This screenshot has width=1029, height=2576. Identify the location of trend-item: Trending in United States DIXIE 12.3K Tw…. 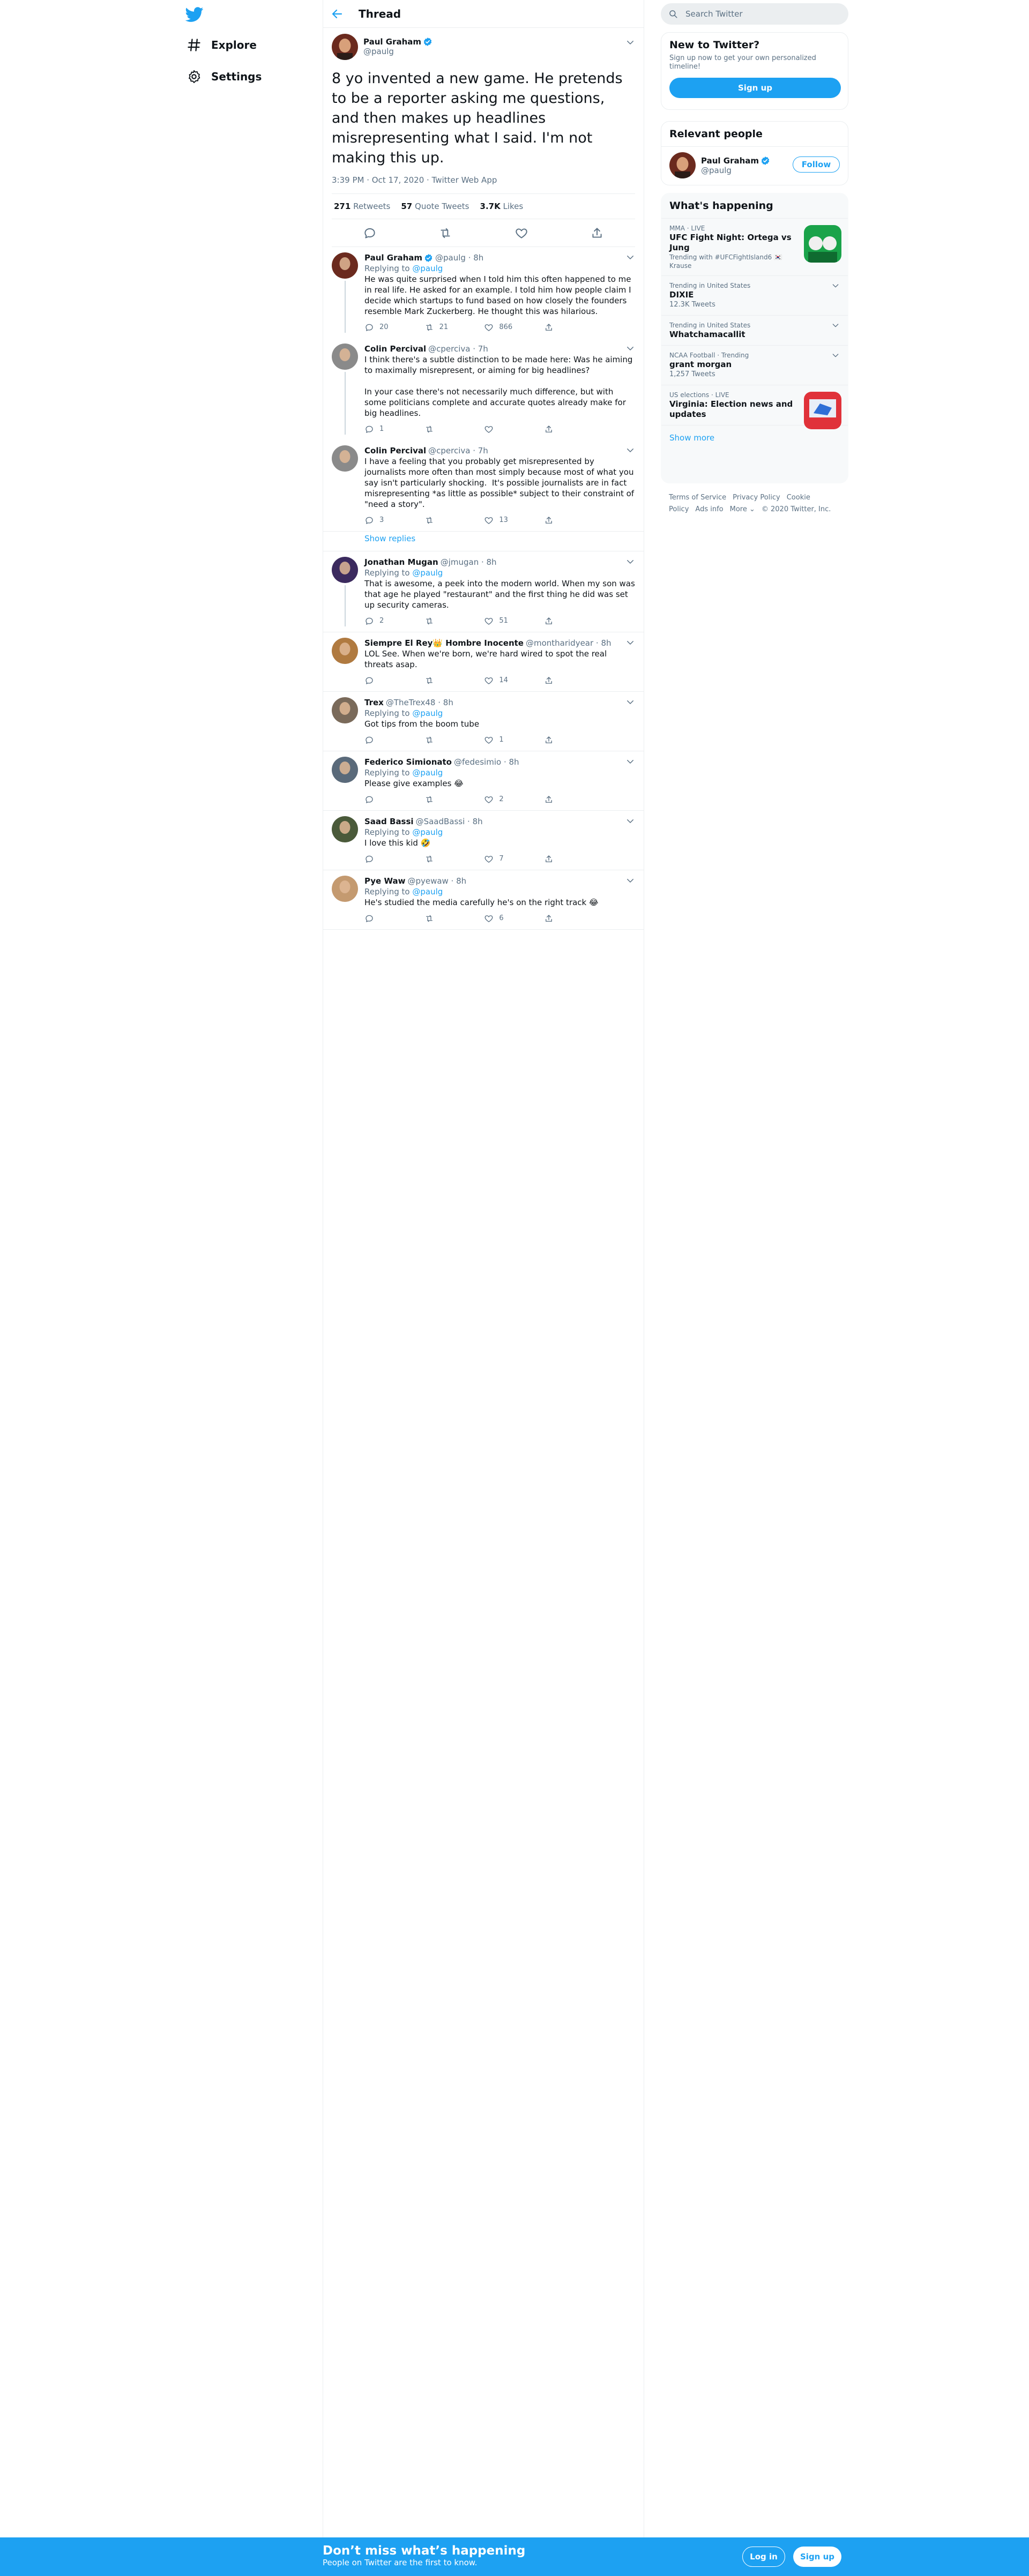
(754, 296).